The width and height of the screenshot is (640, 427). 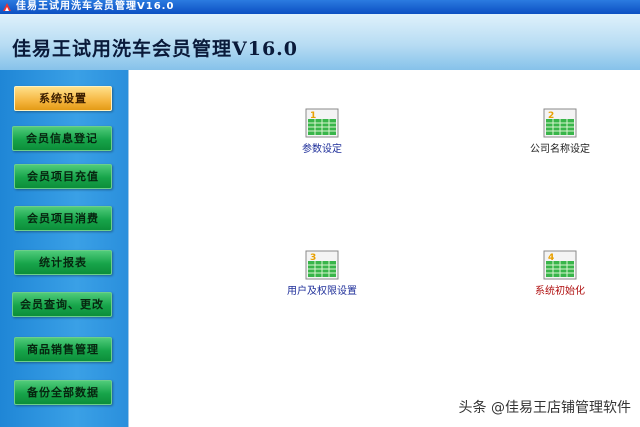 What do you see at coordinates (560, 265) in the screenshot?
I see `spreadsheet-icon: 4` at bounding box center [560, 265].